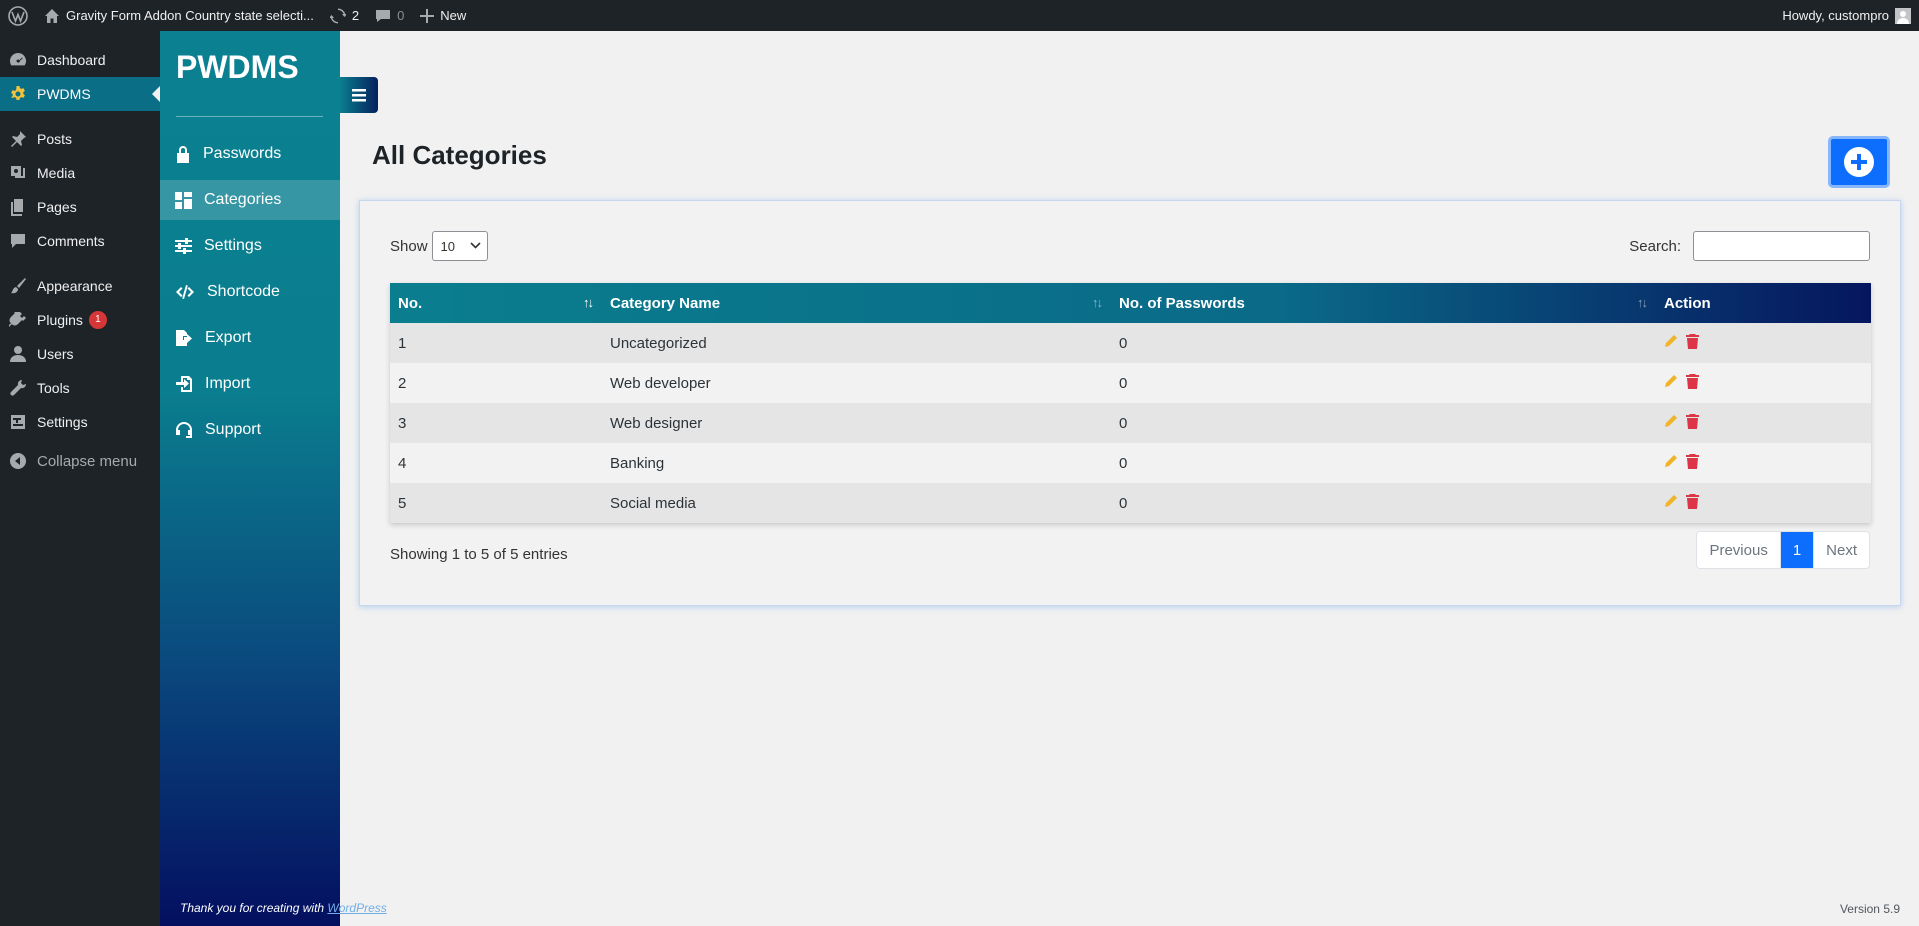 This screenshot has height=926, width=1919. What do you see at coordinates (80, 388) in the screenshot?
I see `menu-tools: Tools` at bounding box center [80, 388].